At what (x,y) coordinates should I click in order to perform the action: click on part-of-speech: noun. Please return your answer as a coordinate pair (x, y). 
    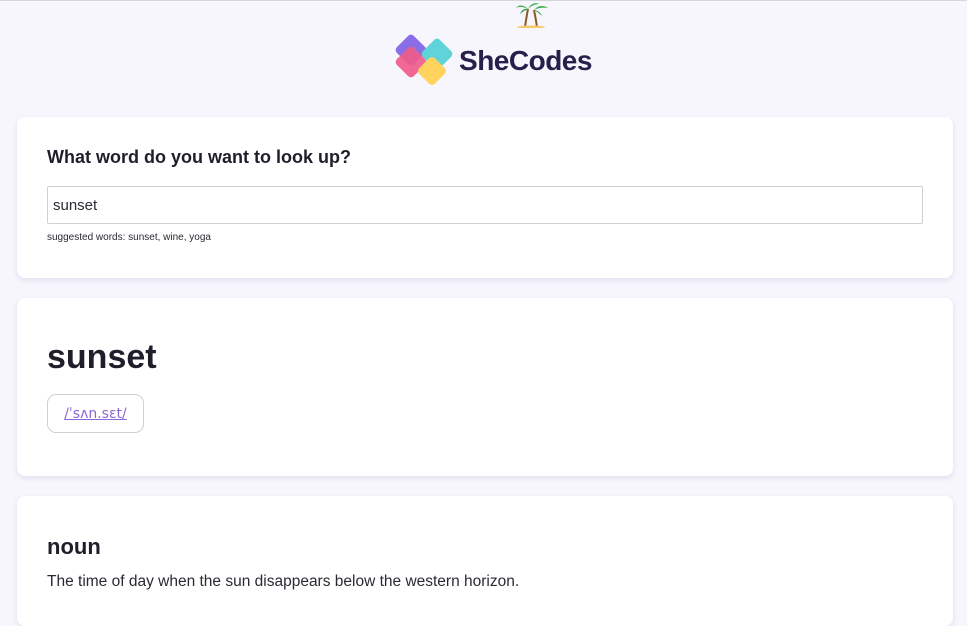
    Looking at the image, I should click on (74, 546).